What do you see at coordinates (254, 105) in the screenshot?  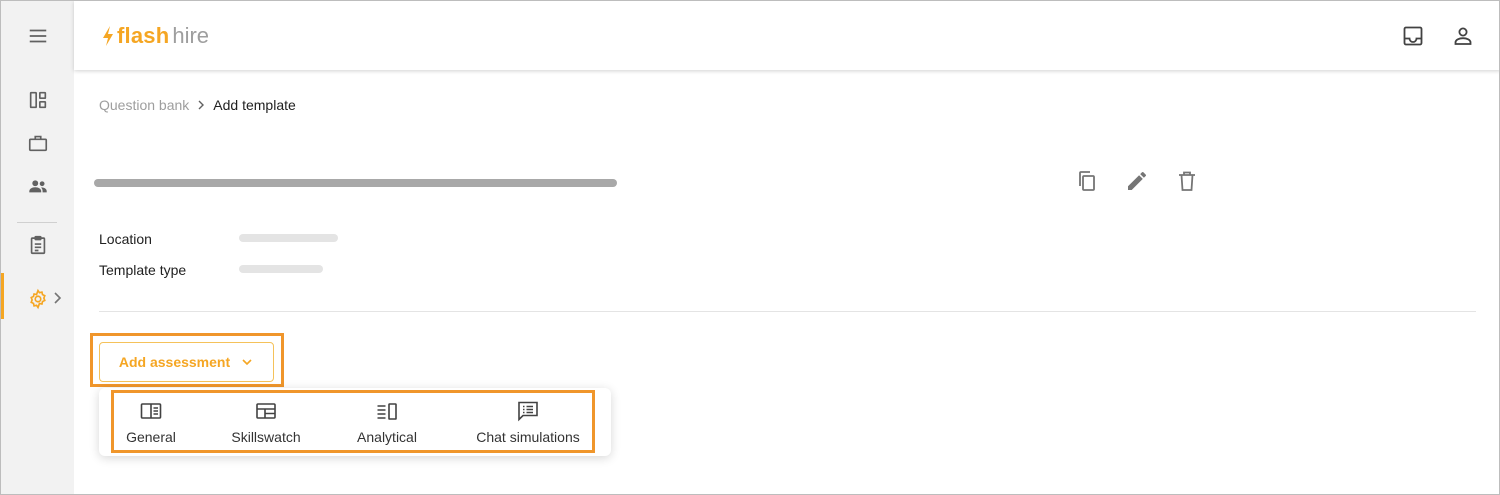 I see `breadcrumb-current: Add template` at bounding box center [254, 105].